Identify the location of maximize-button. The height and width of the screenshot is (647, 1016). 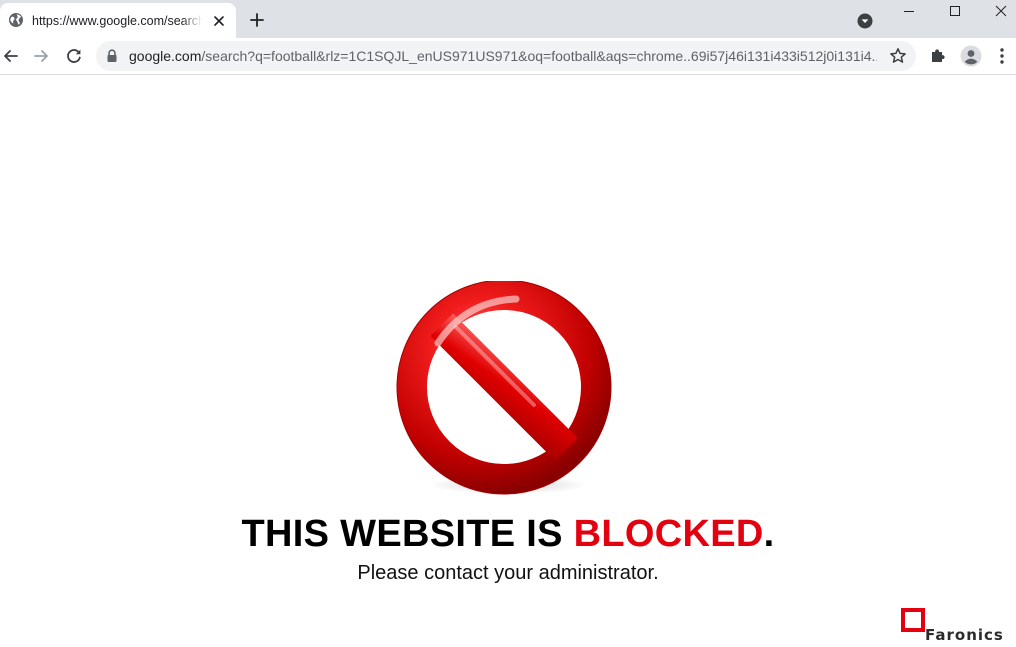
(955, 12).